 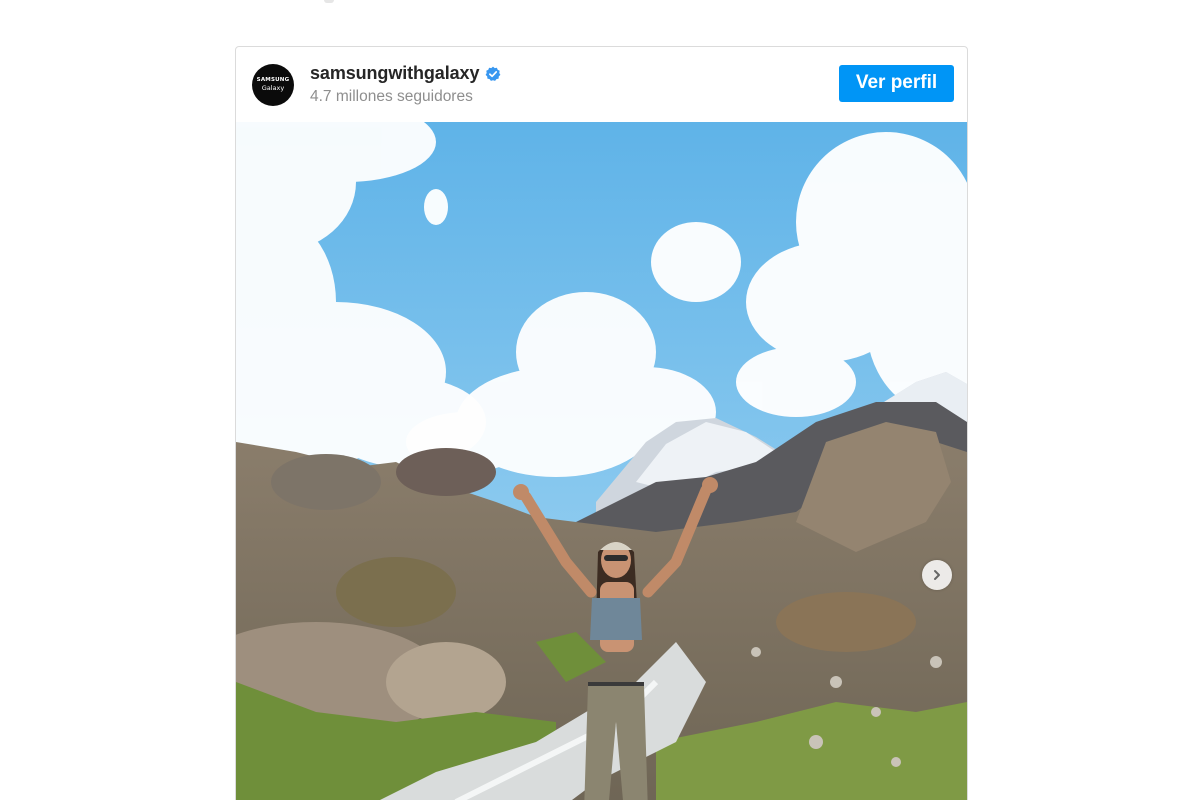 I want to click on avatar-logo-subtext: Galaxy, so click(x=273, y=88).